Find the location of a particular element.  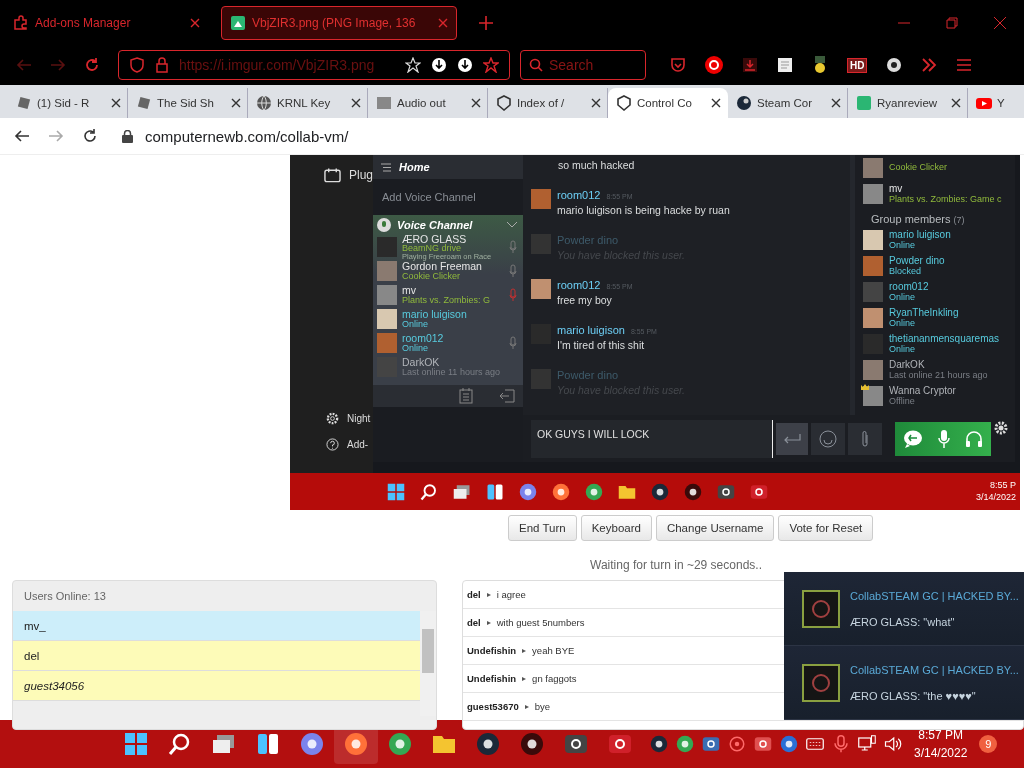

add-voice-channel: Add Voice Channel is located at coordinates (448, 197).